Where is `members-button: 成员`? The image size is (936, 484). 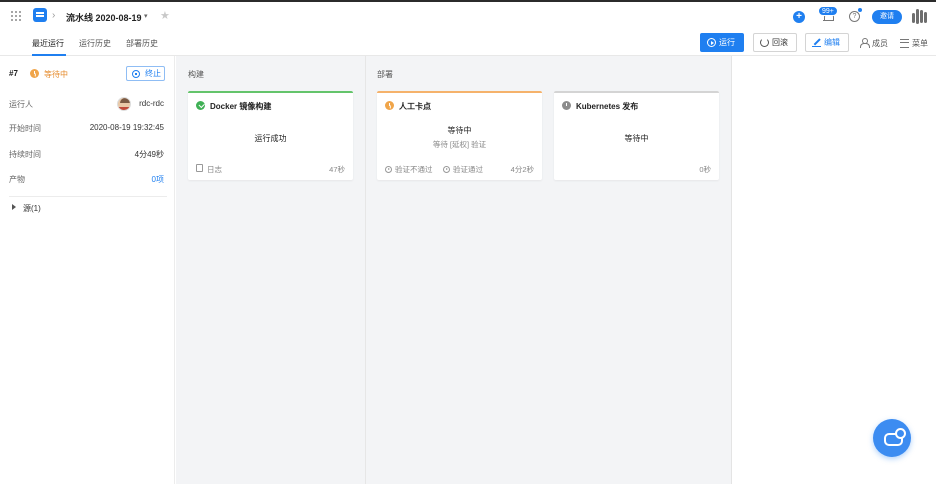
members-button: 成员 is located at coordinates (874, 43).